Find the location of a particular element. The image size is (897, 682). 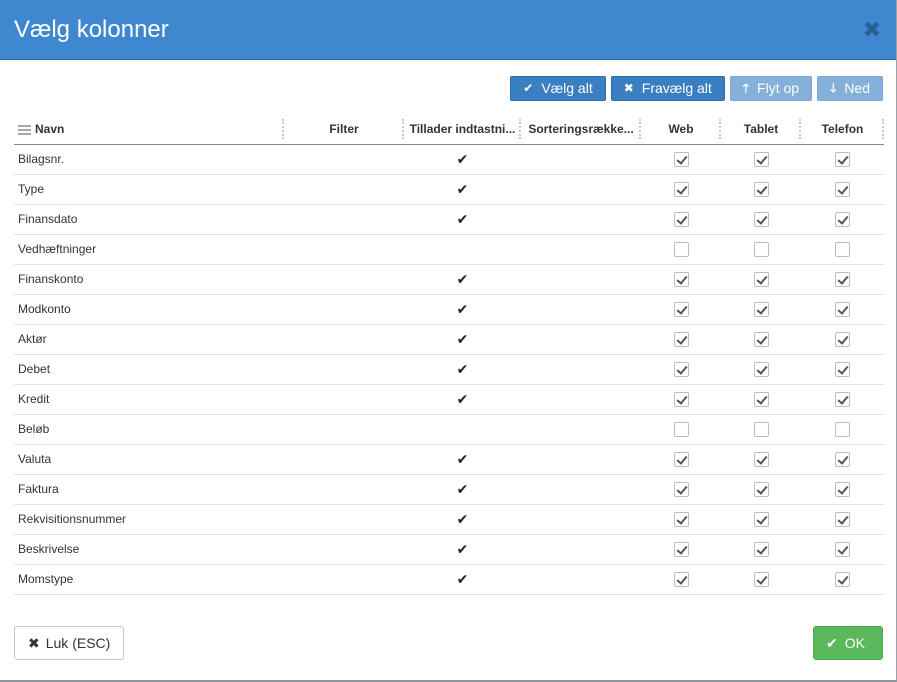

table-row: Momstype ✔ is located at coordinates (449, 579).